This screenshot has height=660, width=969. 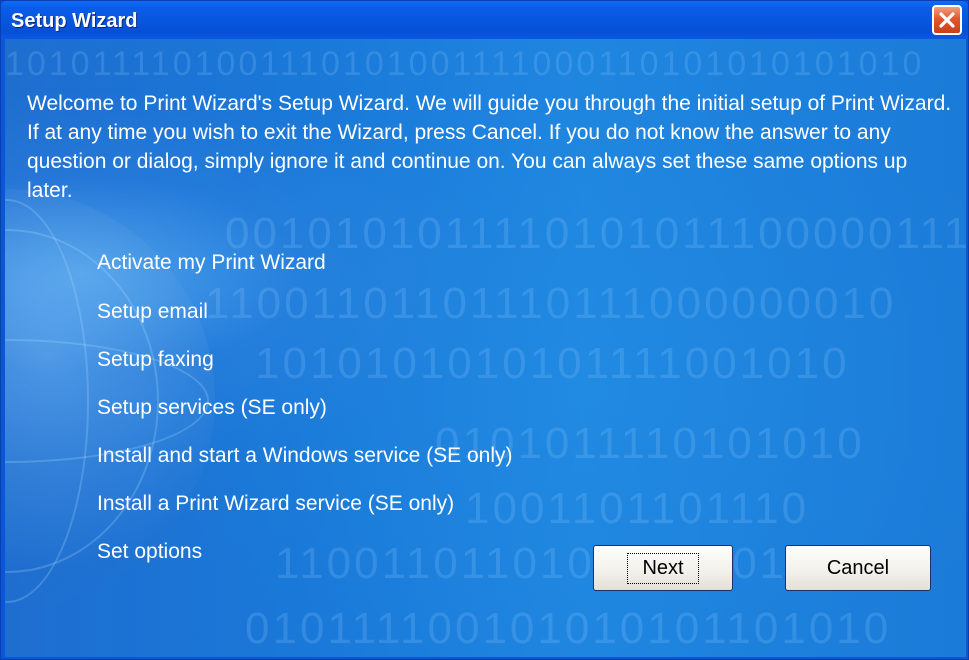 I want to click on binary-background: 010111100101010101101010, so click(x=568, y=628).